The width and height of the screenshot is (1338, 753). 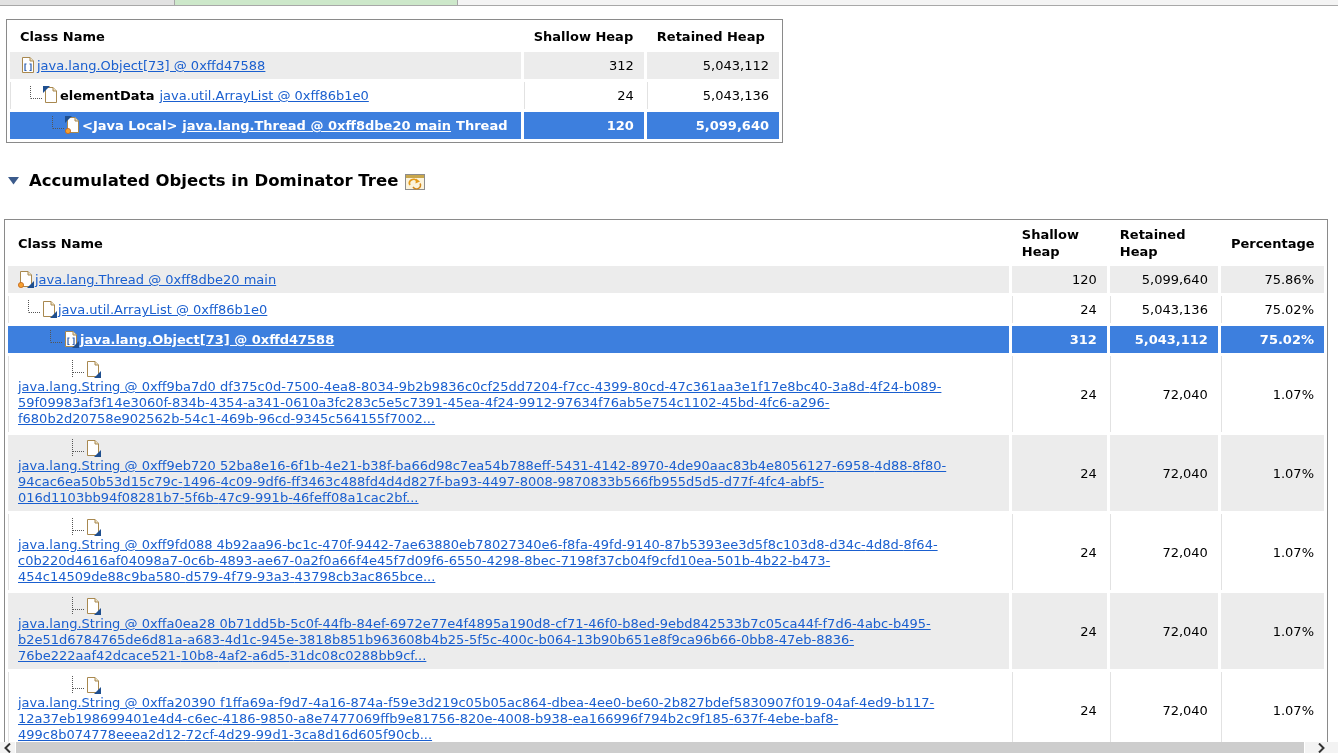 I want to click on chevron-left-icon, so click(x=7, y=747).